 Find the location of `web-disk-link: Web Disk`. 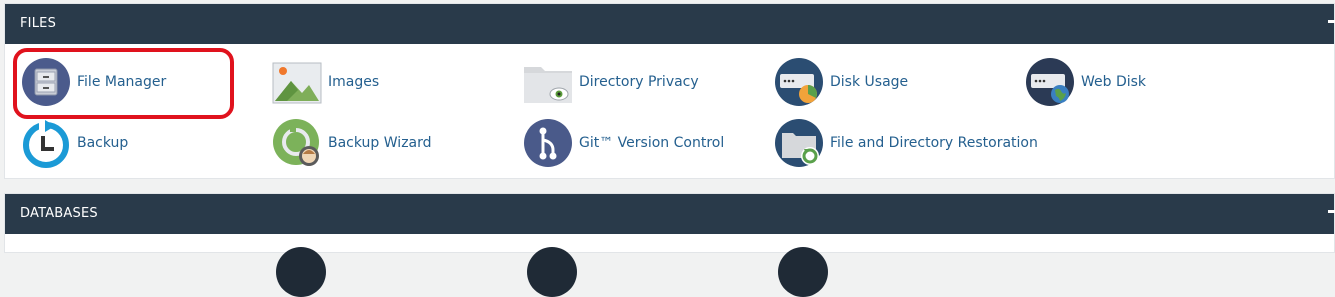

web-disk-link: Web Disk is located at coordinates (1085, 82).